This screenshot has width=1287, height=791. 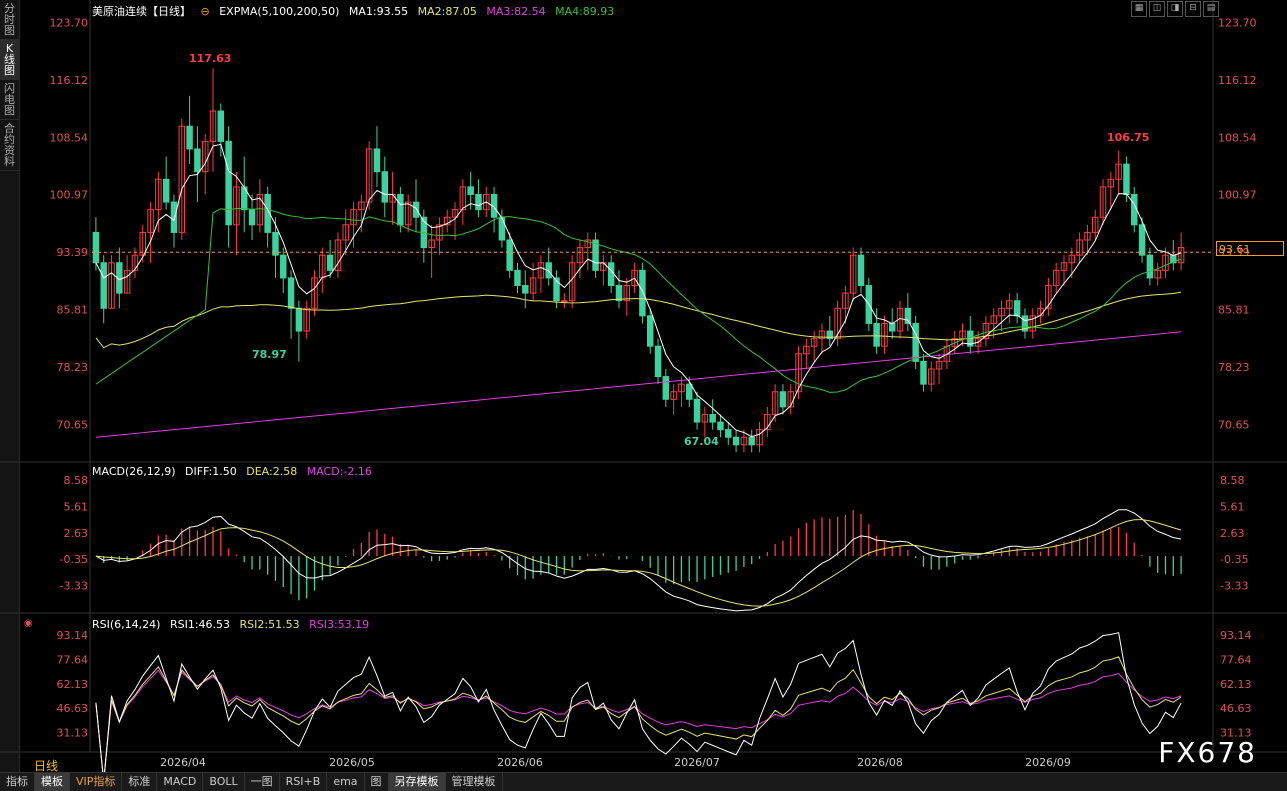 I want to click on rsi-tick-label: 62.13, so click(x=73, y=684).